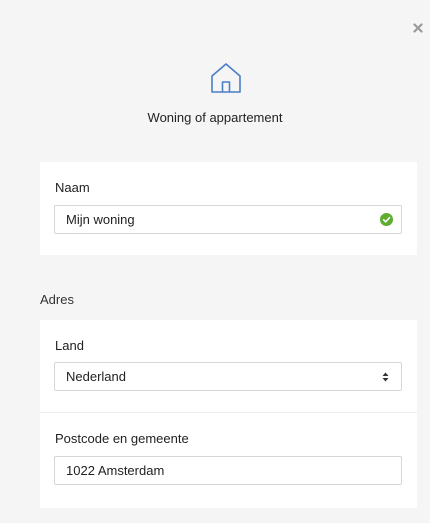 The image size is (430, 523). Describe the element at coordinates (385, 377) in the screenshot. I see `select-arrows-icon` at that location.